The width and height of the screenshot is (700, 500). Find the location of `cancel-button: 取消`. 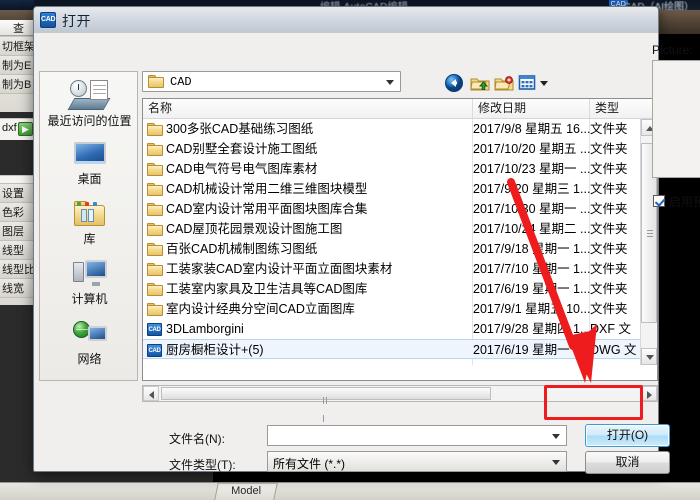

cancel-button: 取消 is located at coordinates (627, 462).